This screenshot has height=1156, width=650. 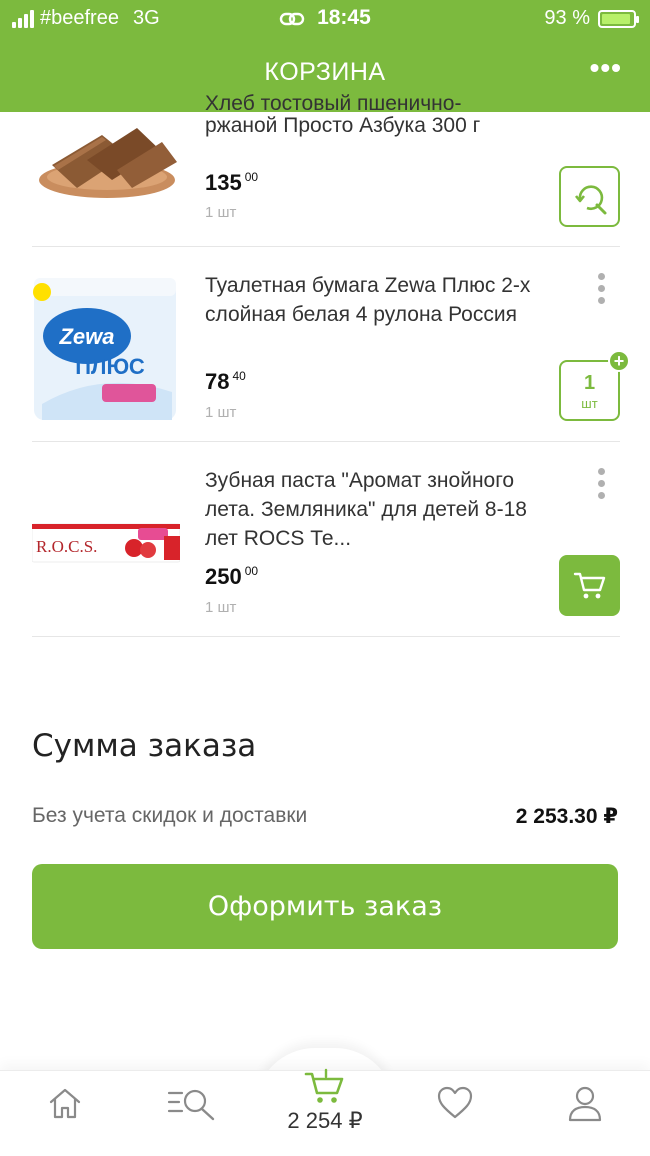 I want to click on product-image-toothpaste: R.O.C.S., so click(x=106, y=543).